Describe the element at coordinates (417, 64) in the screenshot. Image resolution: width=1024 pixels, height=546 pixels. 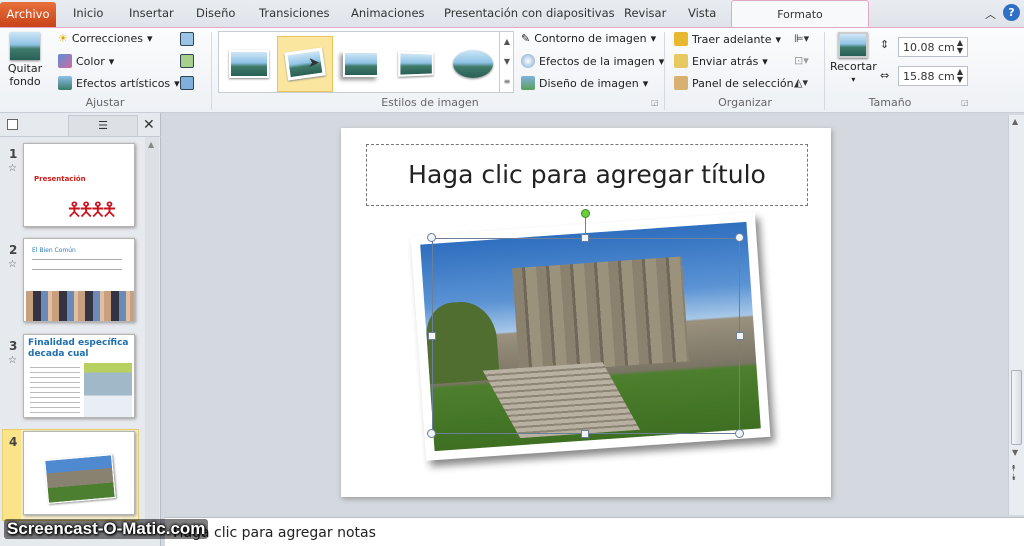
I see `style-perspective` at that location.